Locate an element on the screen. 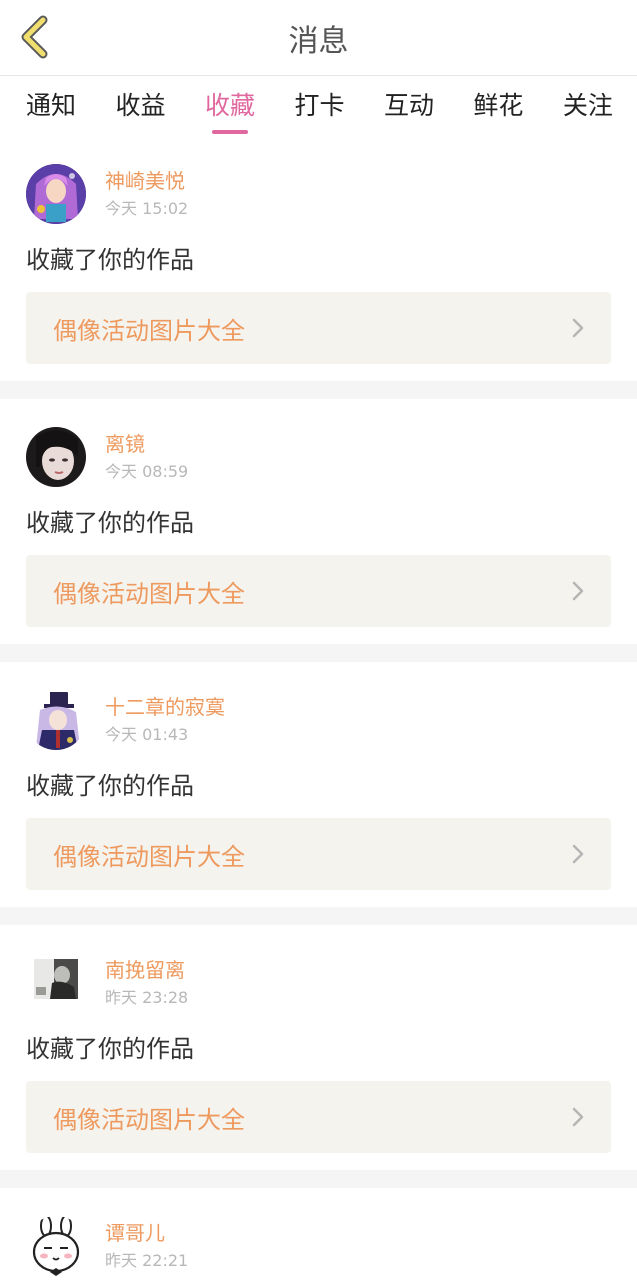 Image resolution: width=637 pixels, height=1280 pixels. username: 离镜 is located at coordinates (146, 444).